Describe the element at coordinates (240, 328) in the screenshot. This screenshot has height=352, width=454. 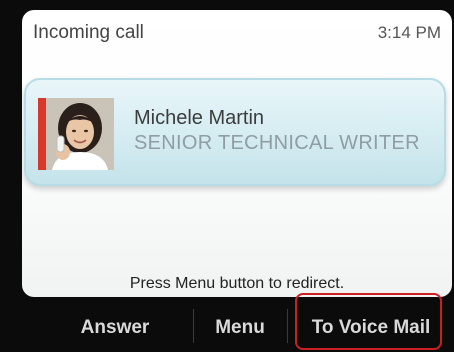
I see `menu-softkey: Menu` at that location.